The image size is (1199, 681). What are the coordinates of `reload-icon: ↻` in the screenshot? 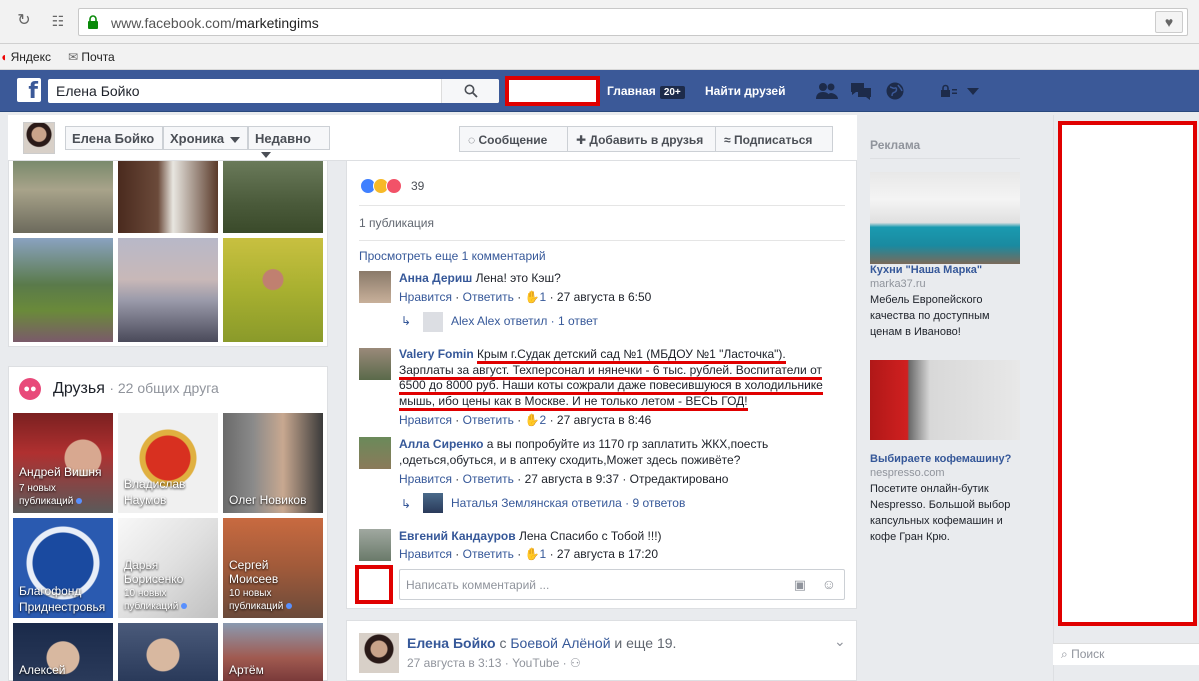 It's located at (24, 21).